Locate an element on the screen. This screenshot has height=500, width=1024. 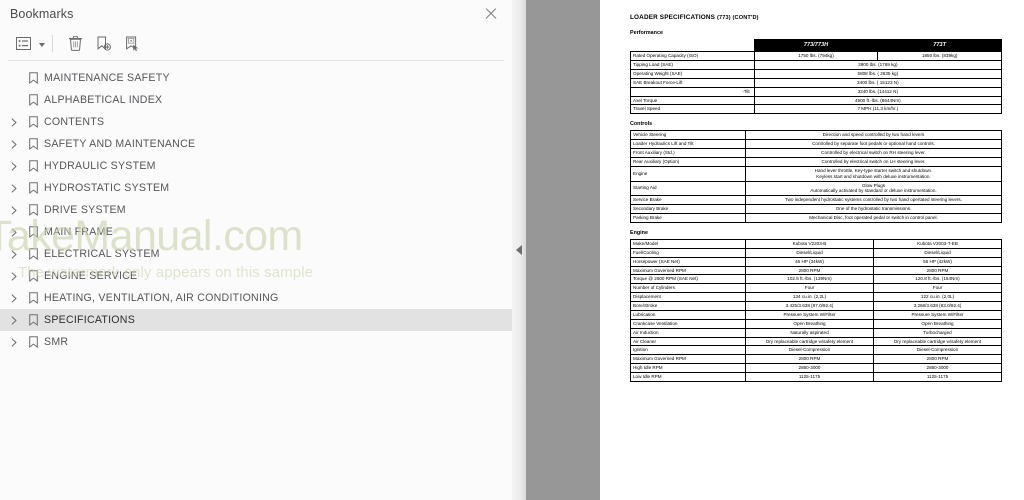
collapse-arrow-icon is located at coordinates (519, 250).